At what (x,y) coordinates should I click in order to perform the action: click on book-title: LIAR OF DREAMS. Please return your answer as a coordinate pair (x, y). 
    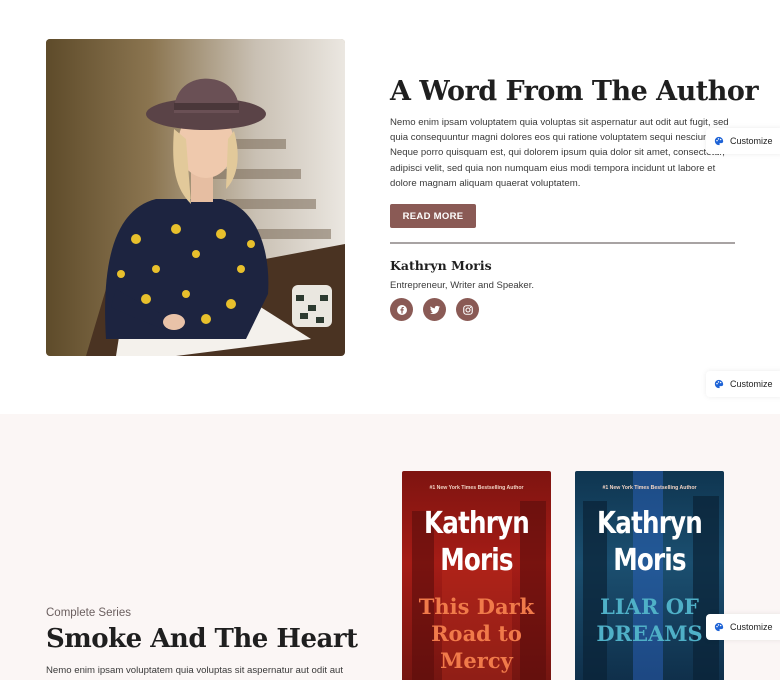
    Looking at the image, I should click on (649, 620).